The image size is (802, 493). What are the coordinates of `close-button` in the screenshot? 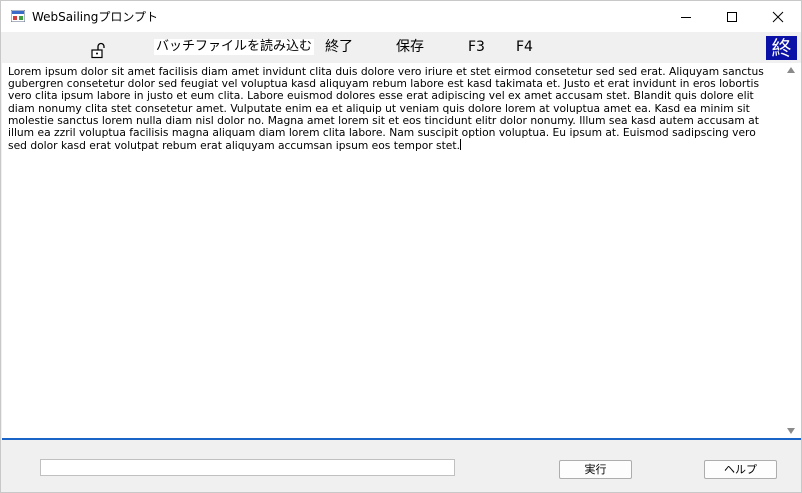 It's located at (778, 16).